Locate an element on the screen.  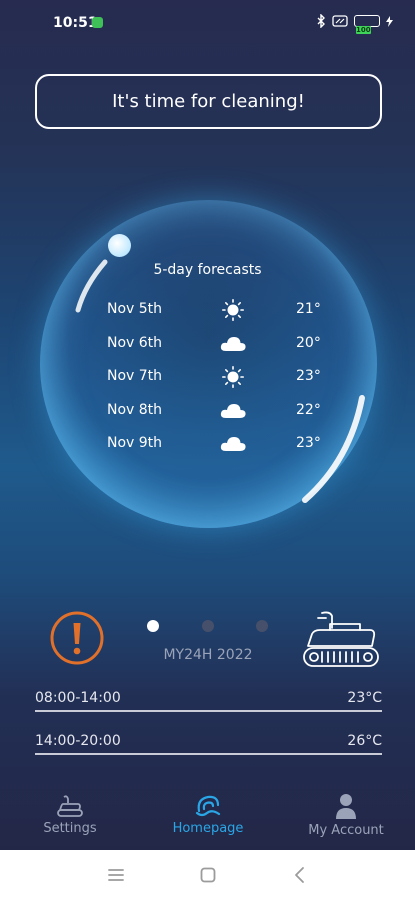
alert-icon is located at coordinates (77, 638).